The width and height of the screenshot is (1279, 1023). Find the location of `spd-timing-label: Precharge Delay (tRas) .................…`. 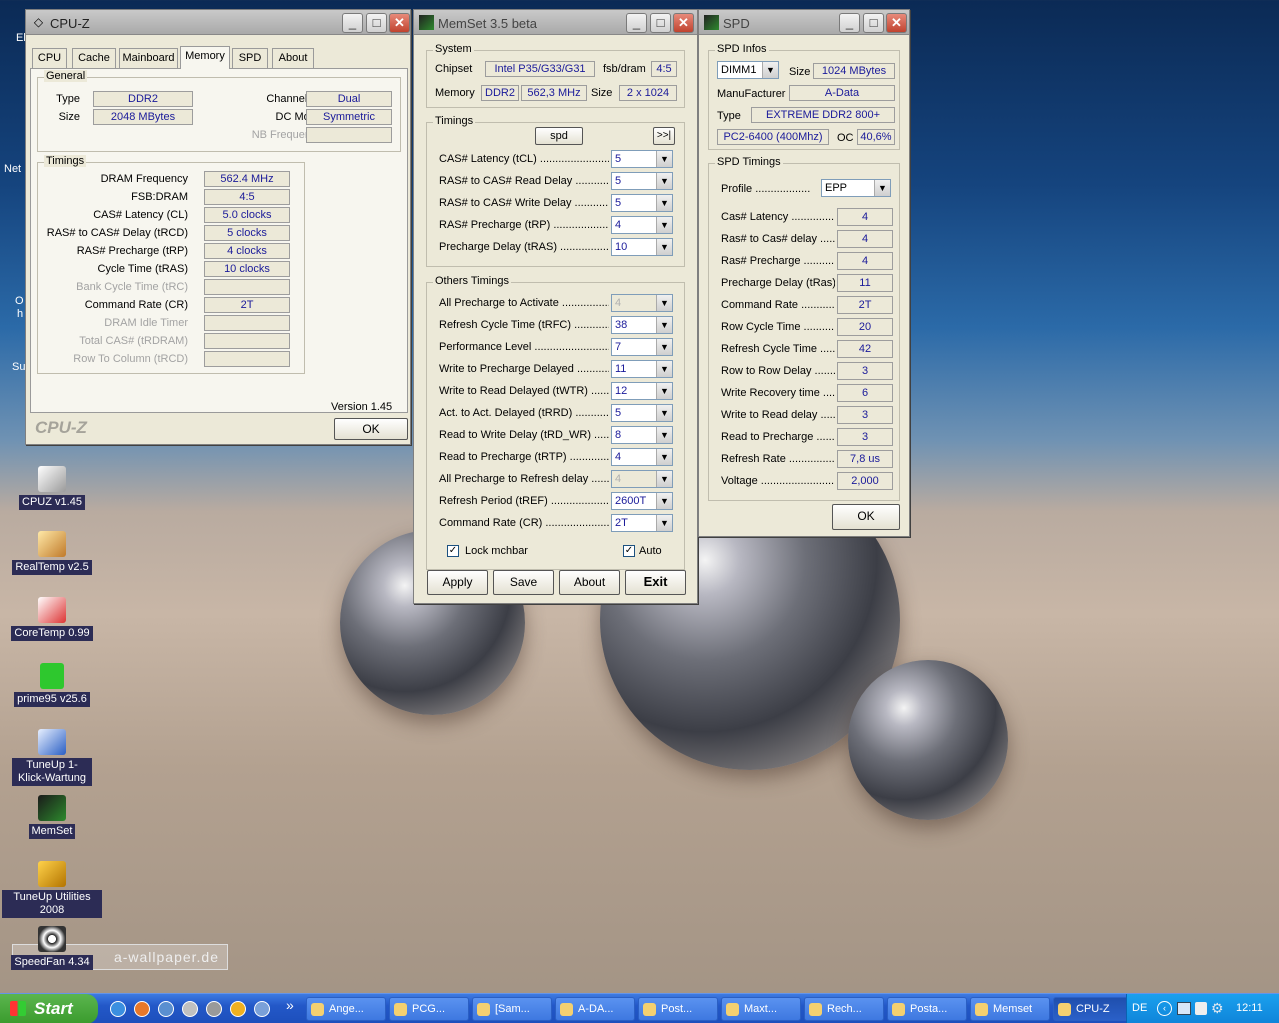

spd-timing-label: Precharge Delay (tRas) .................… is located at coordinates (778, 283).